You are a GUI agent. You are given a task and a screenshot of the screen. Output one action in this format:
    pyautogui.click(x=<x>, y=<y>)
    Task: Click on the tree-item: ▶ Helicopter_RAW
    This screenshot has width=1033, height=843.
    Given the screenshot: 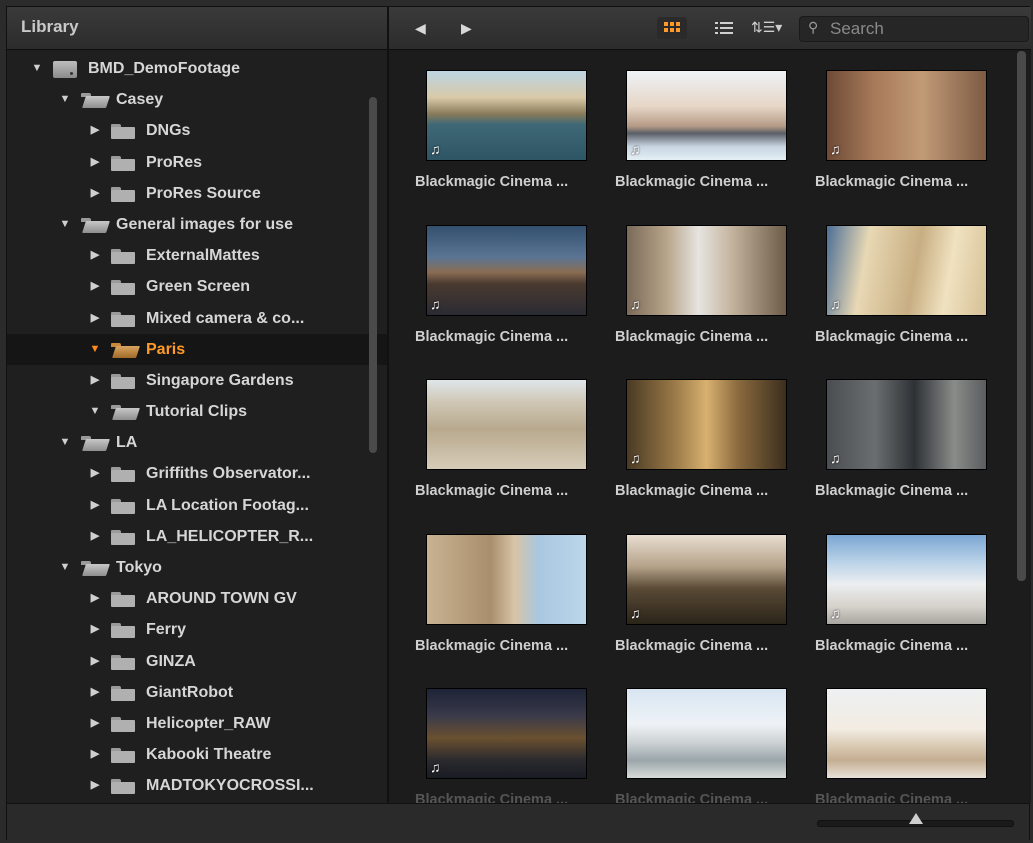 What is the action you would take?
    pyautogui.click(x=197, y=723)
    